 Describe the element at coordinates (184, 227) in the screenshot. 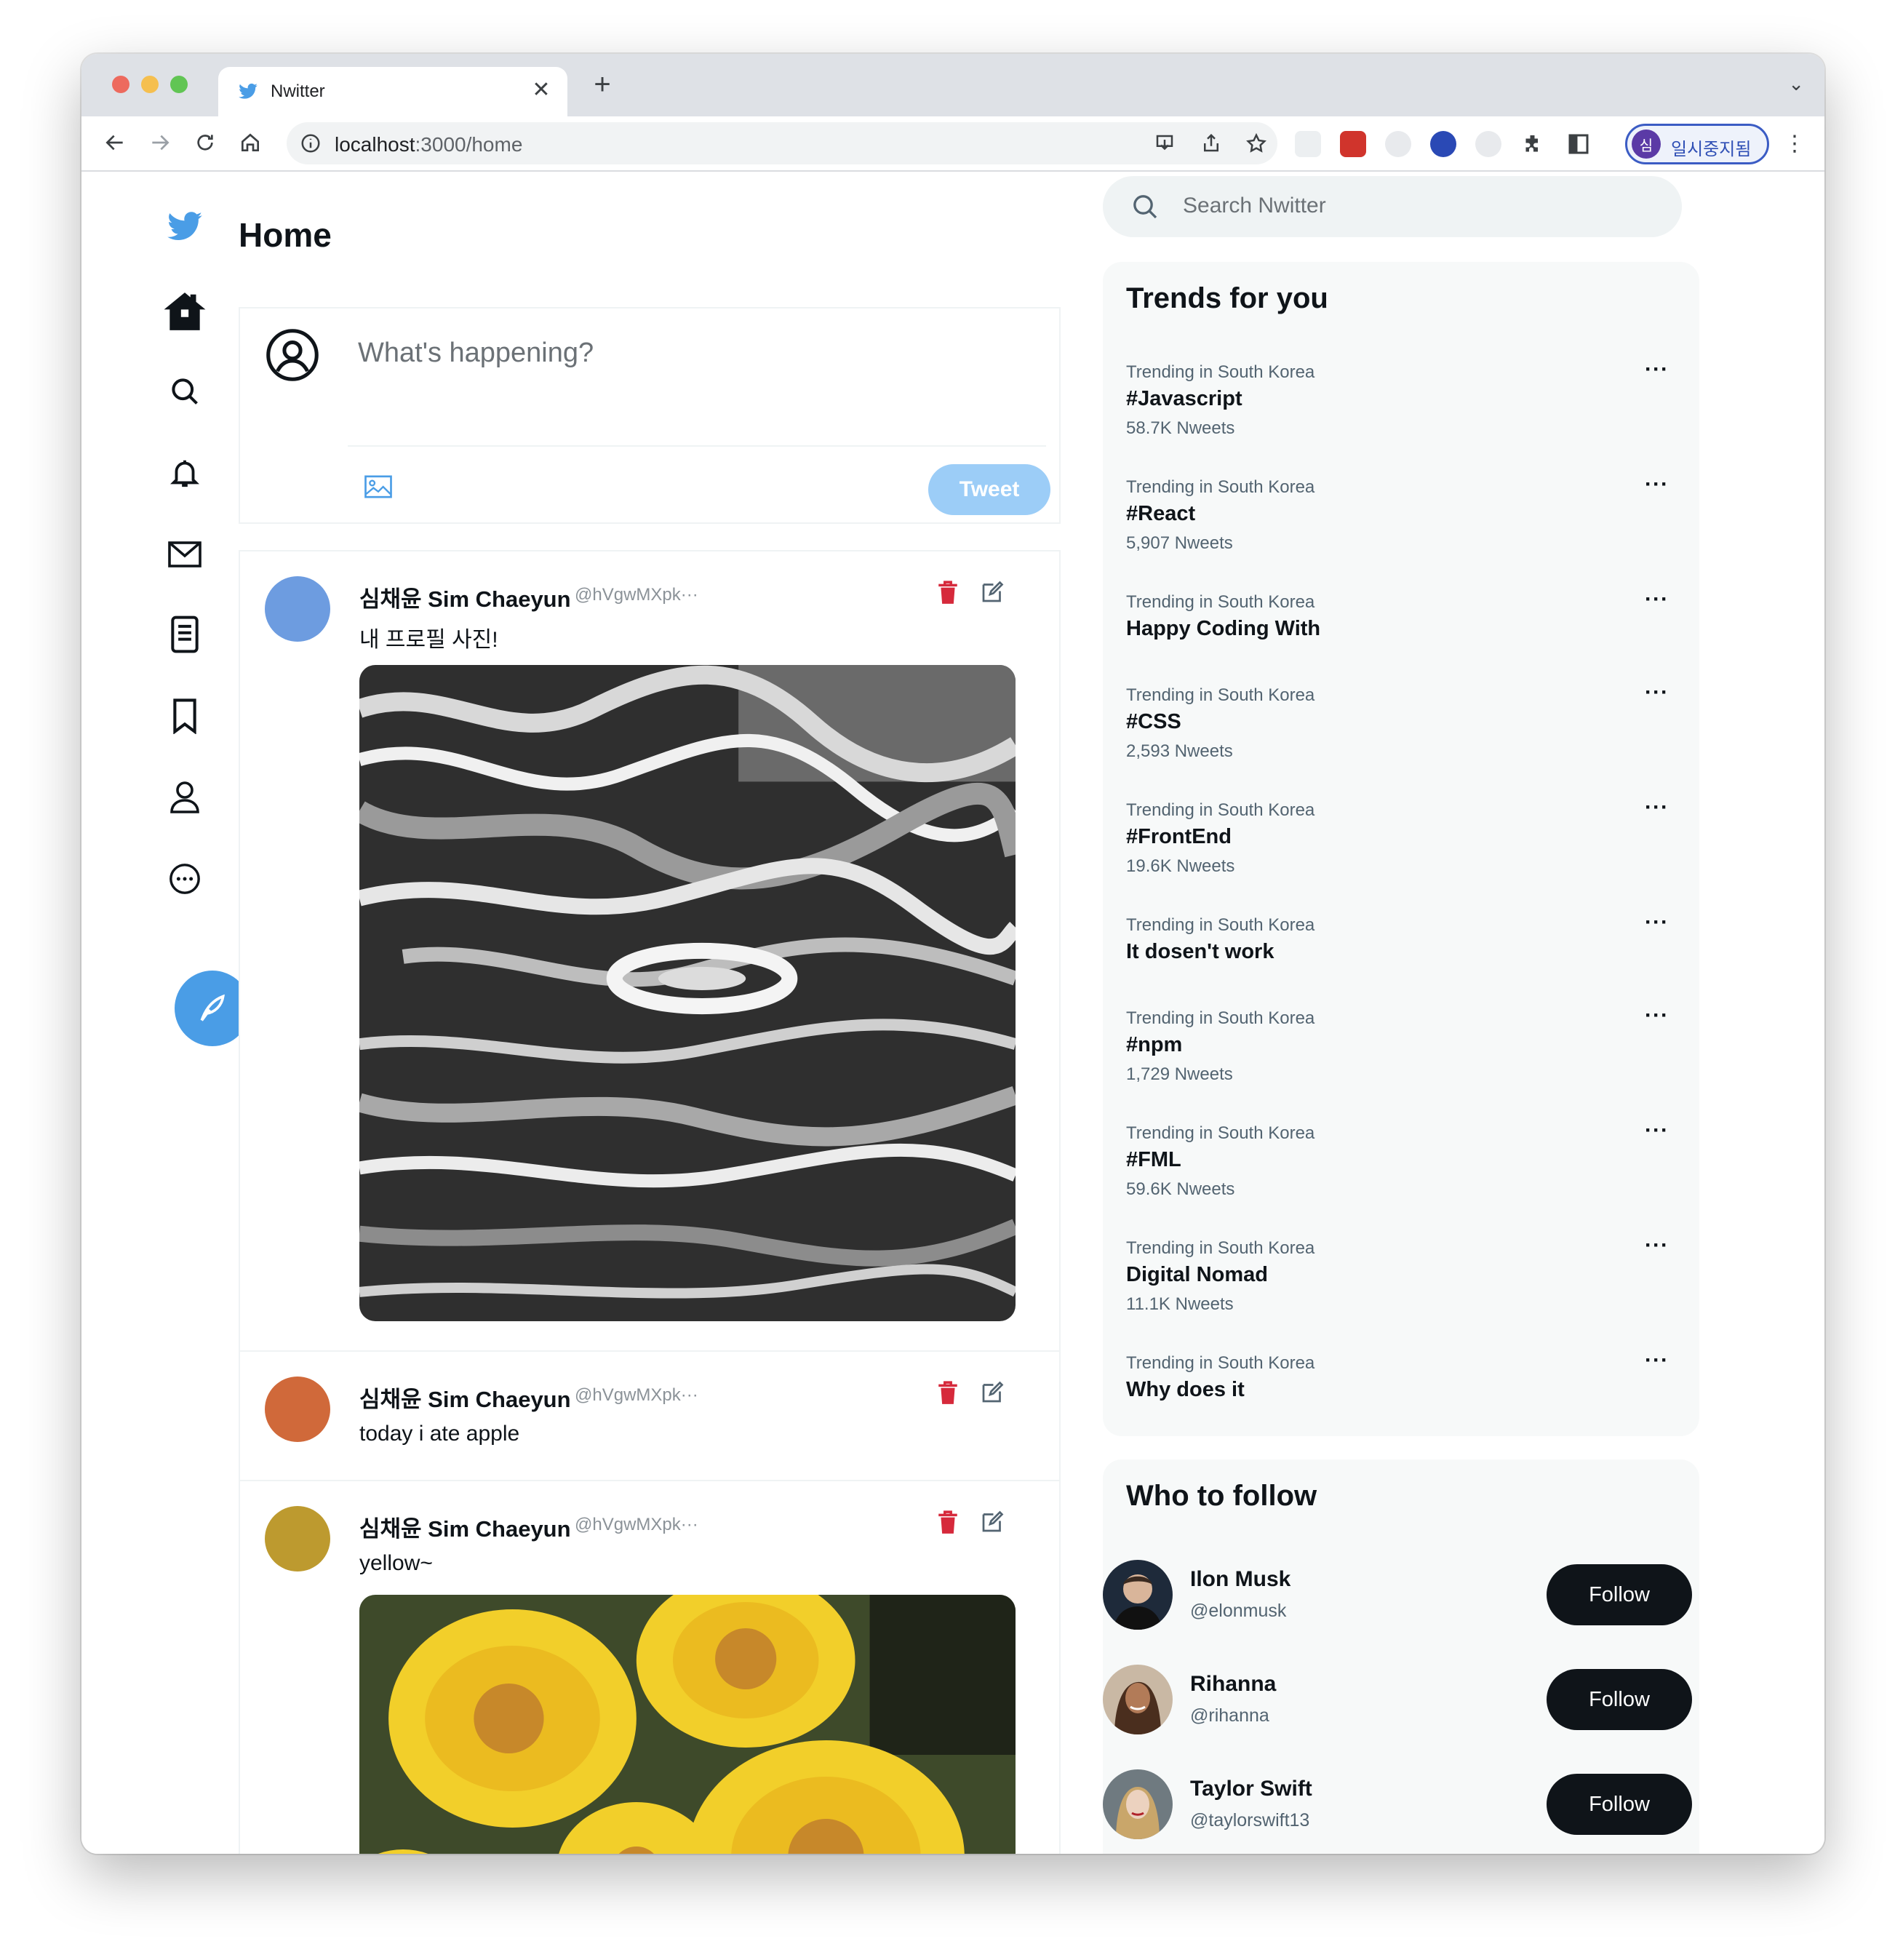

I see `twitter-logo-icon` at that location.